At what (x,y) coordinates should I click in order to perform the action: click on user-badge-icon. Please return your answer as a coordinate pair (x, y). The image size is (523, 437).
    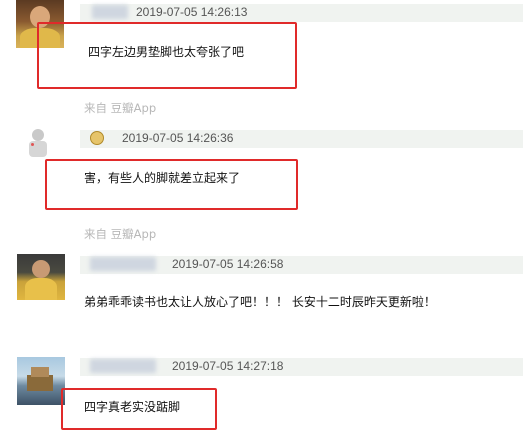
    Looking at the image, I should click on (97, 138).